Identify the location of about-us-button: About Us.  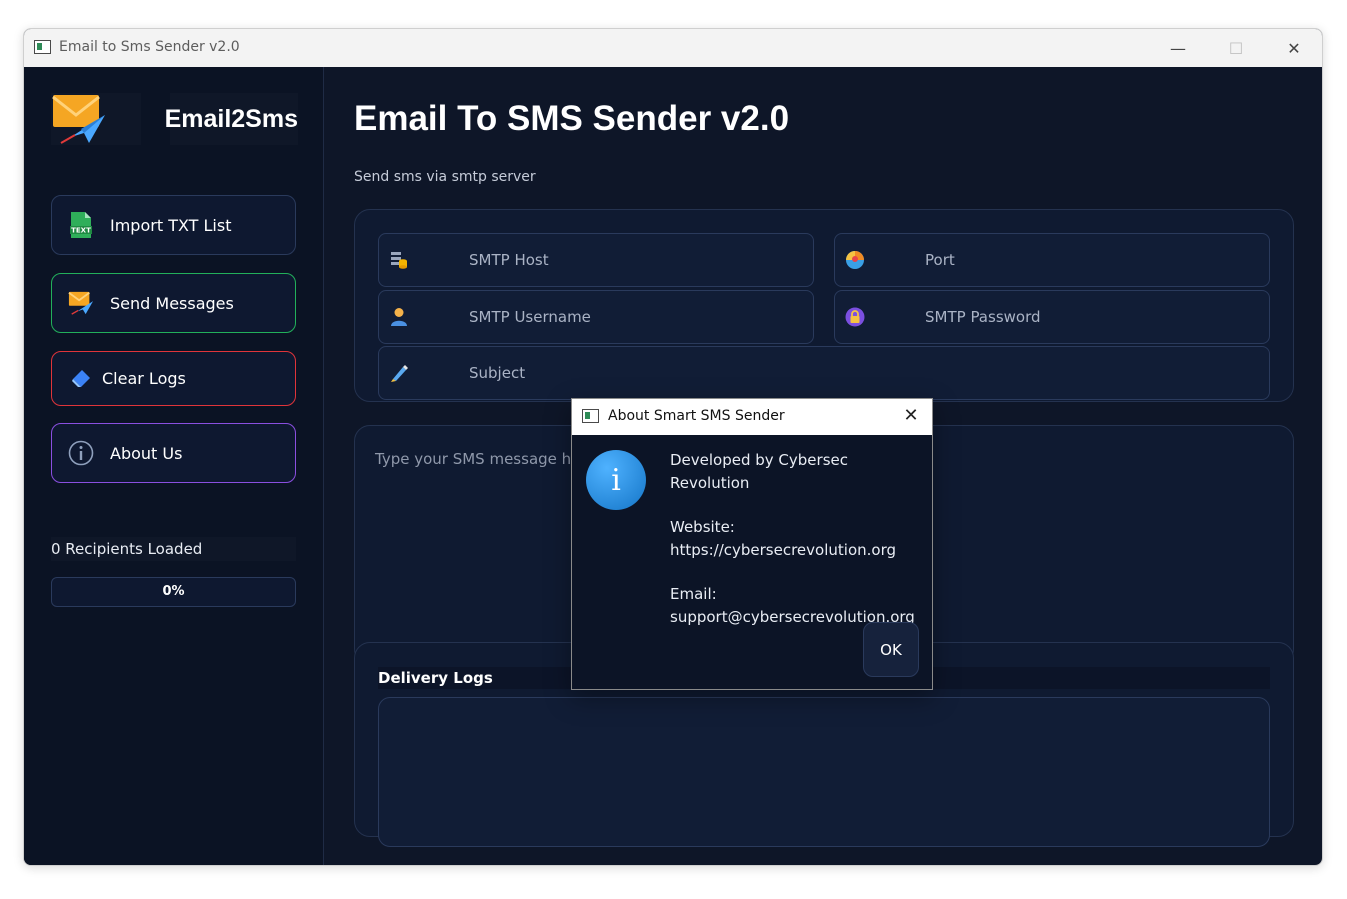
(173, 453).